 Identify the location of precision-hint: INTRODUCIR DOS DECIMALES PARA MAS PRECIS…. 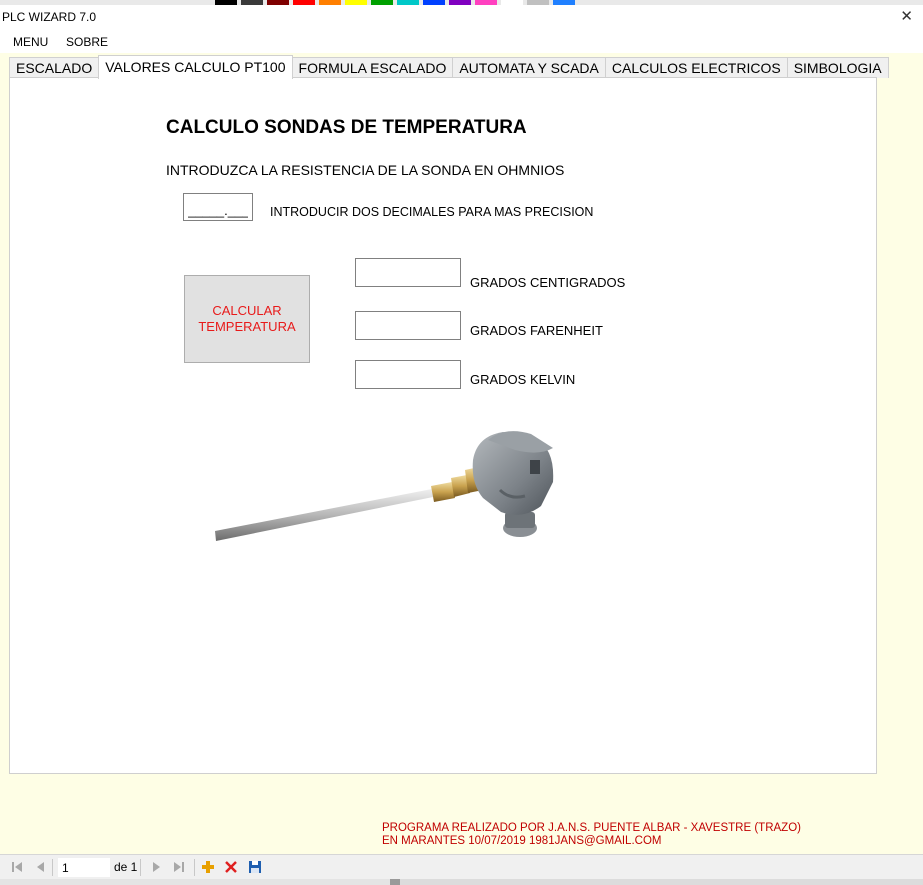
(432, 212).